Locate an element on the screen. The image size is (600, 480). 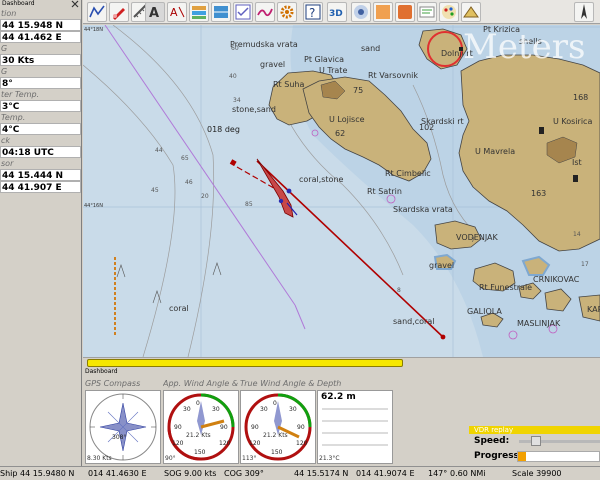
progress-label: Progress: is located at coordinates (498, 456).